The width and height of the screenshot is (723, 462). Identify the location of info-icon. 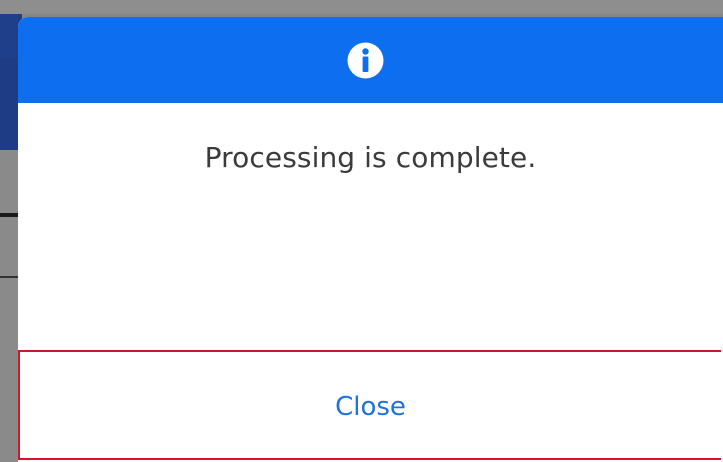
(365, 60).